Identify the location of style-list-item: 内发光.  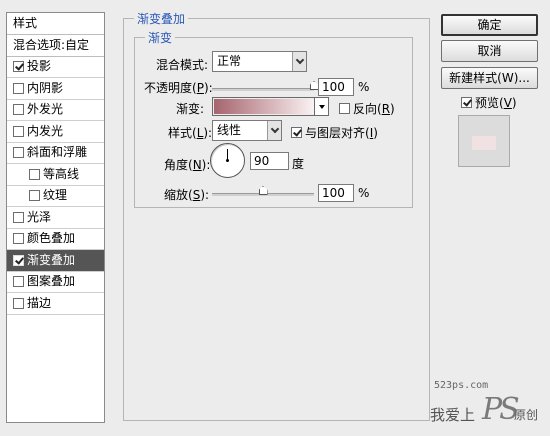
(55, 132).